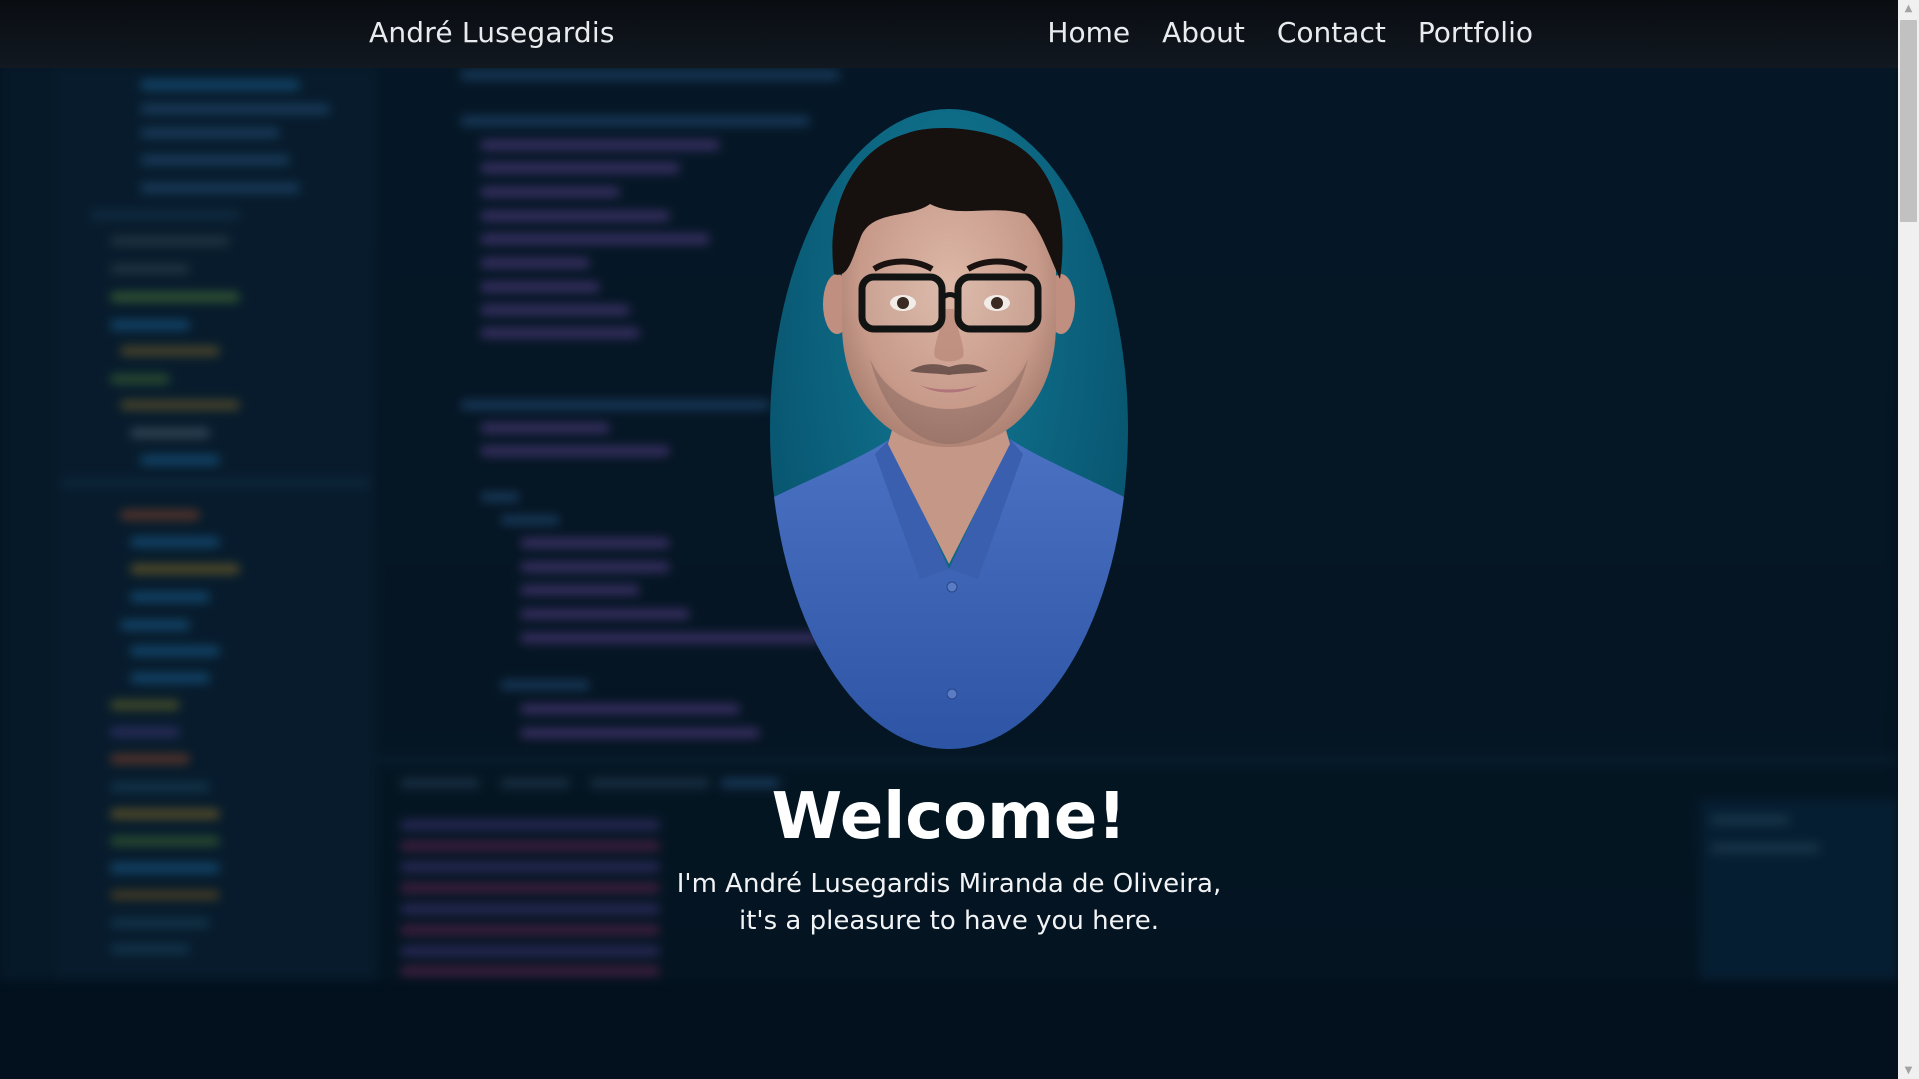  What do you see at coordinates (1908, 121) in the screenshot?
I see `scrollbar-thumb` at bounding box center [1908, 121].